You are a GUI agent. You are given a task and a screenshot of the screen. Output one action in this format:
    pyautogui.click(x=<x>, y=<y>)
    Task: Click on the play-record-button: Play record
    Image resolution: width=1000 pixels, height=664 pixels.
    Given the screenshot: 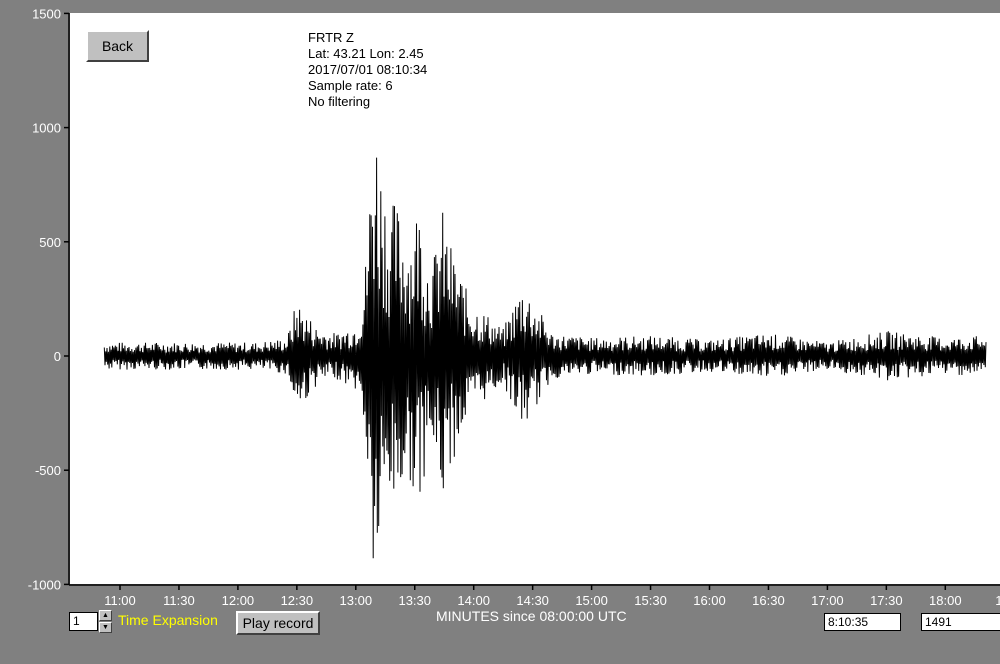 What is the action you would take?
    pyautogui.click(x=278, y=623)
    